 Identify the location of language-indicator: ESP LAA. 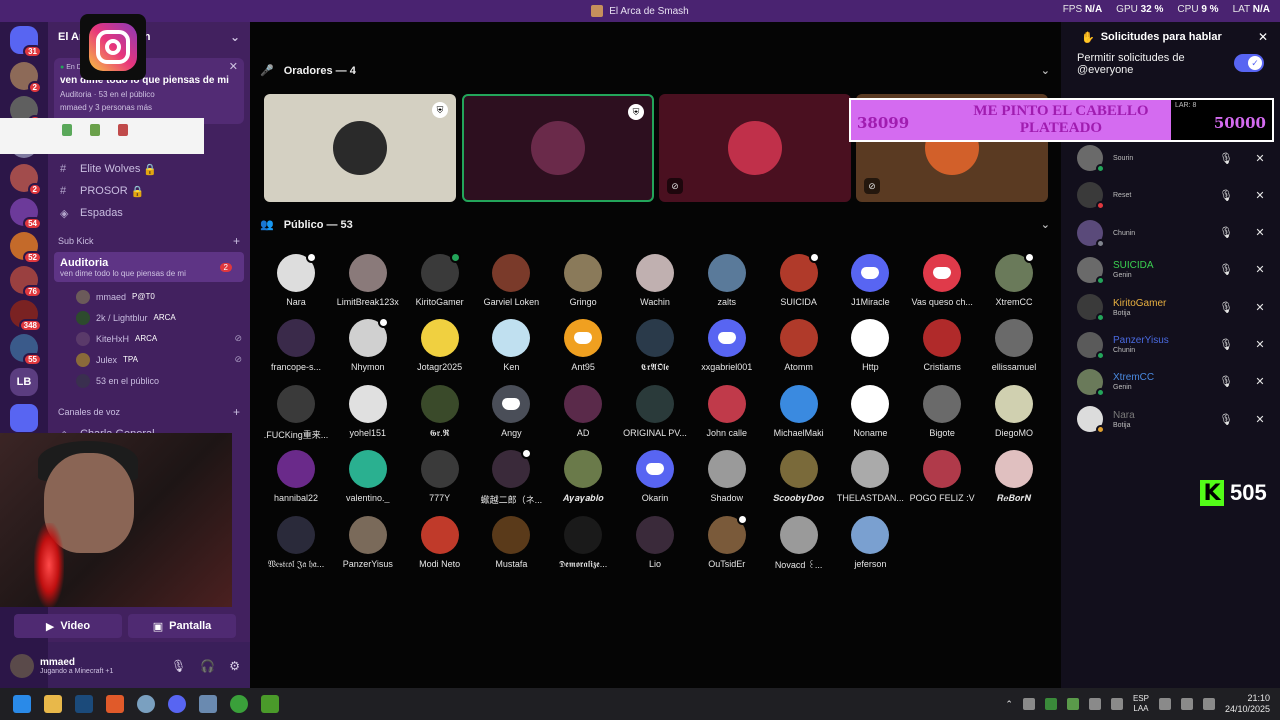
(1141, 704).